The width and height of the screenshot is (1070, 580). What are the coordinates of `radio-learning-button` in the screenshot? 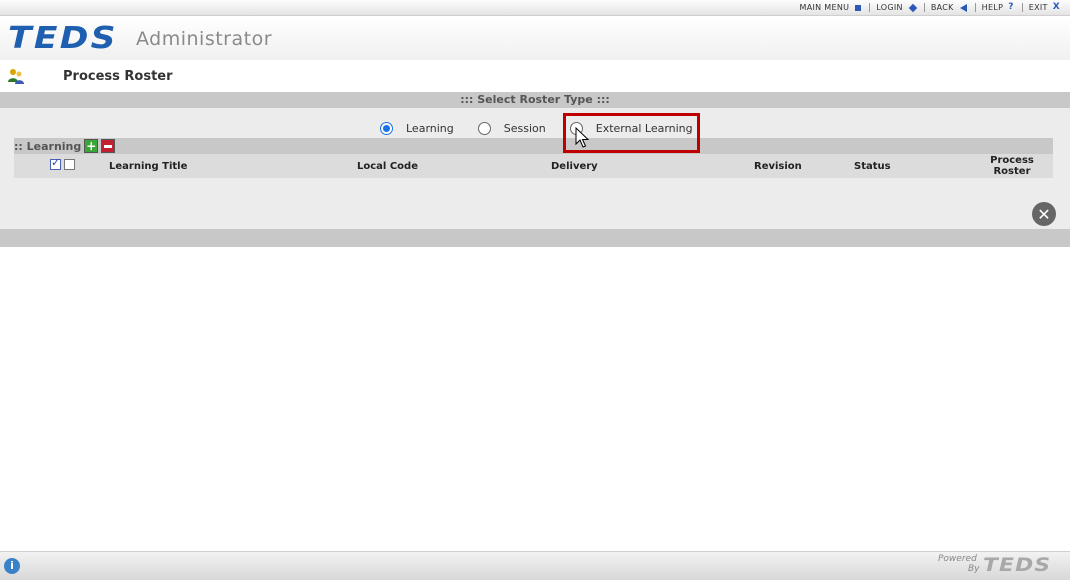 It's located at (386, 128).